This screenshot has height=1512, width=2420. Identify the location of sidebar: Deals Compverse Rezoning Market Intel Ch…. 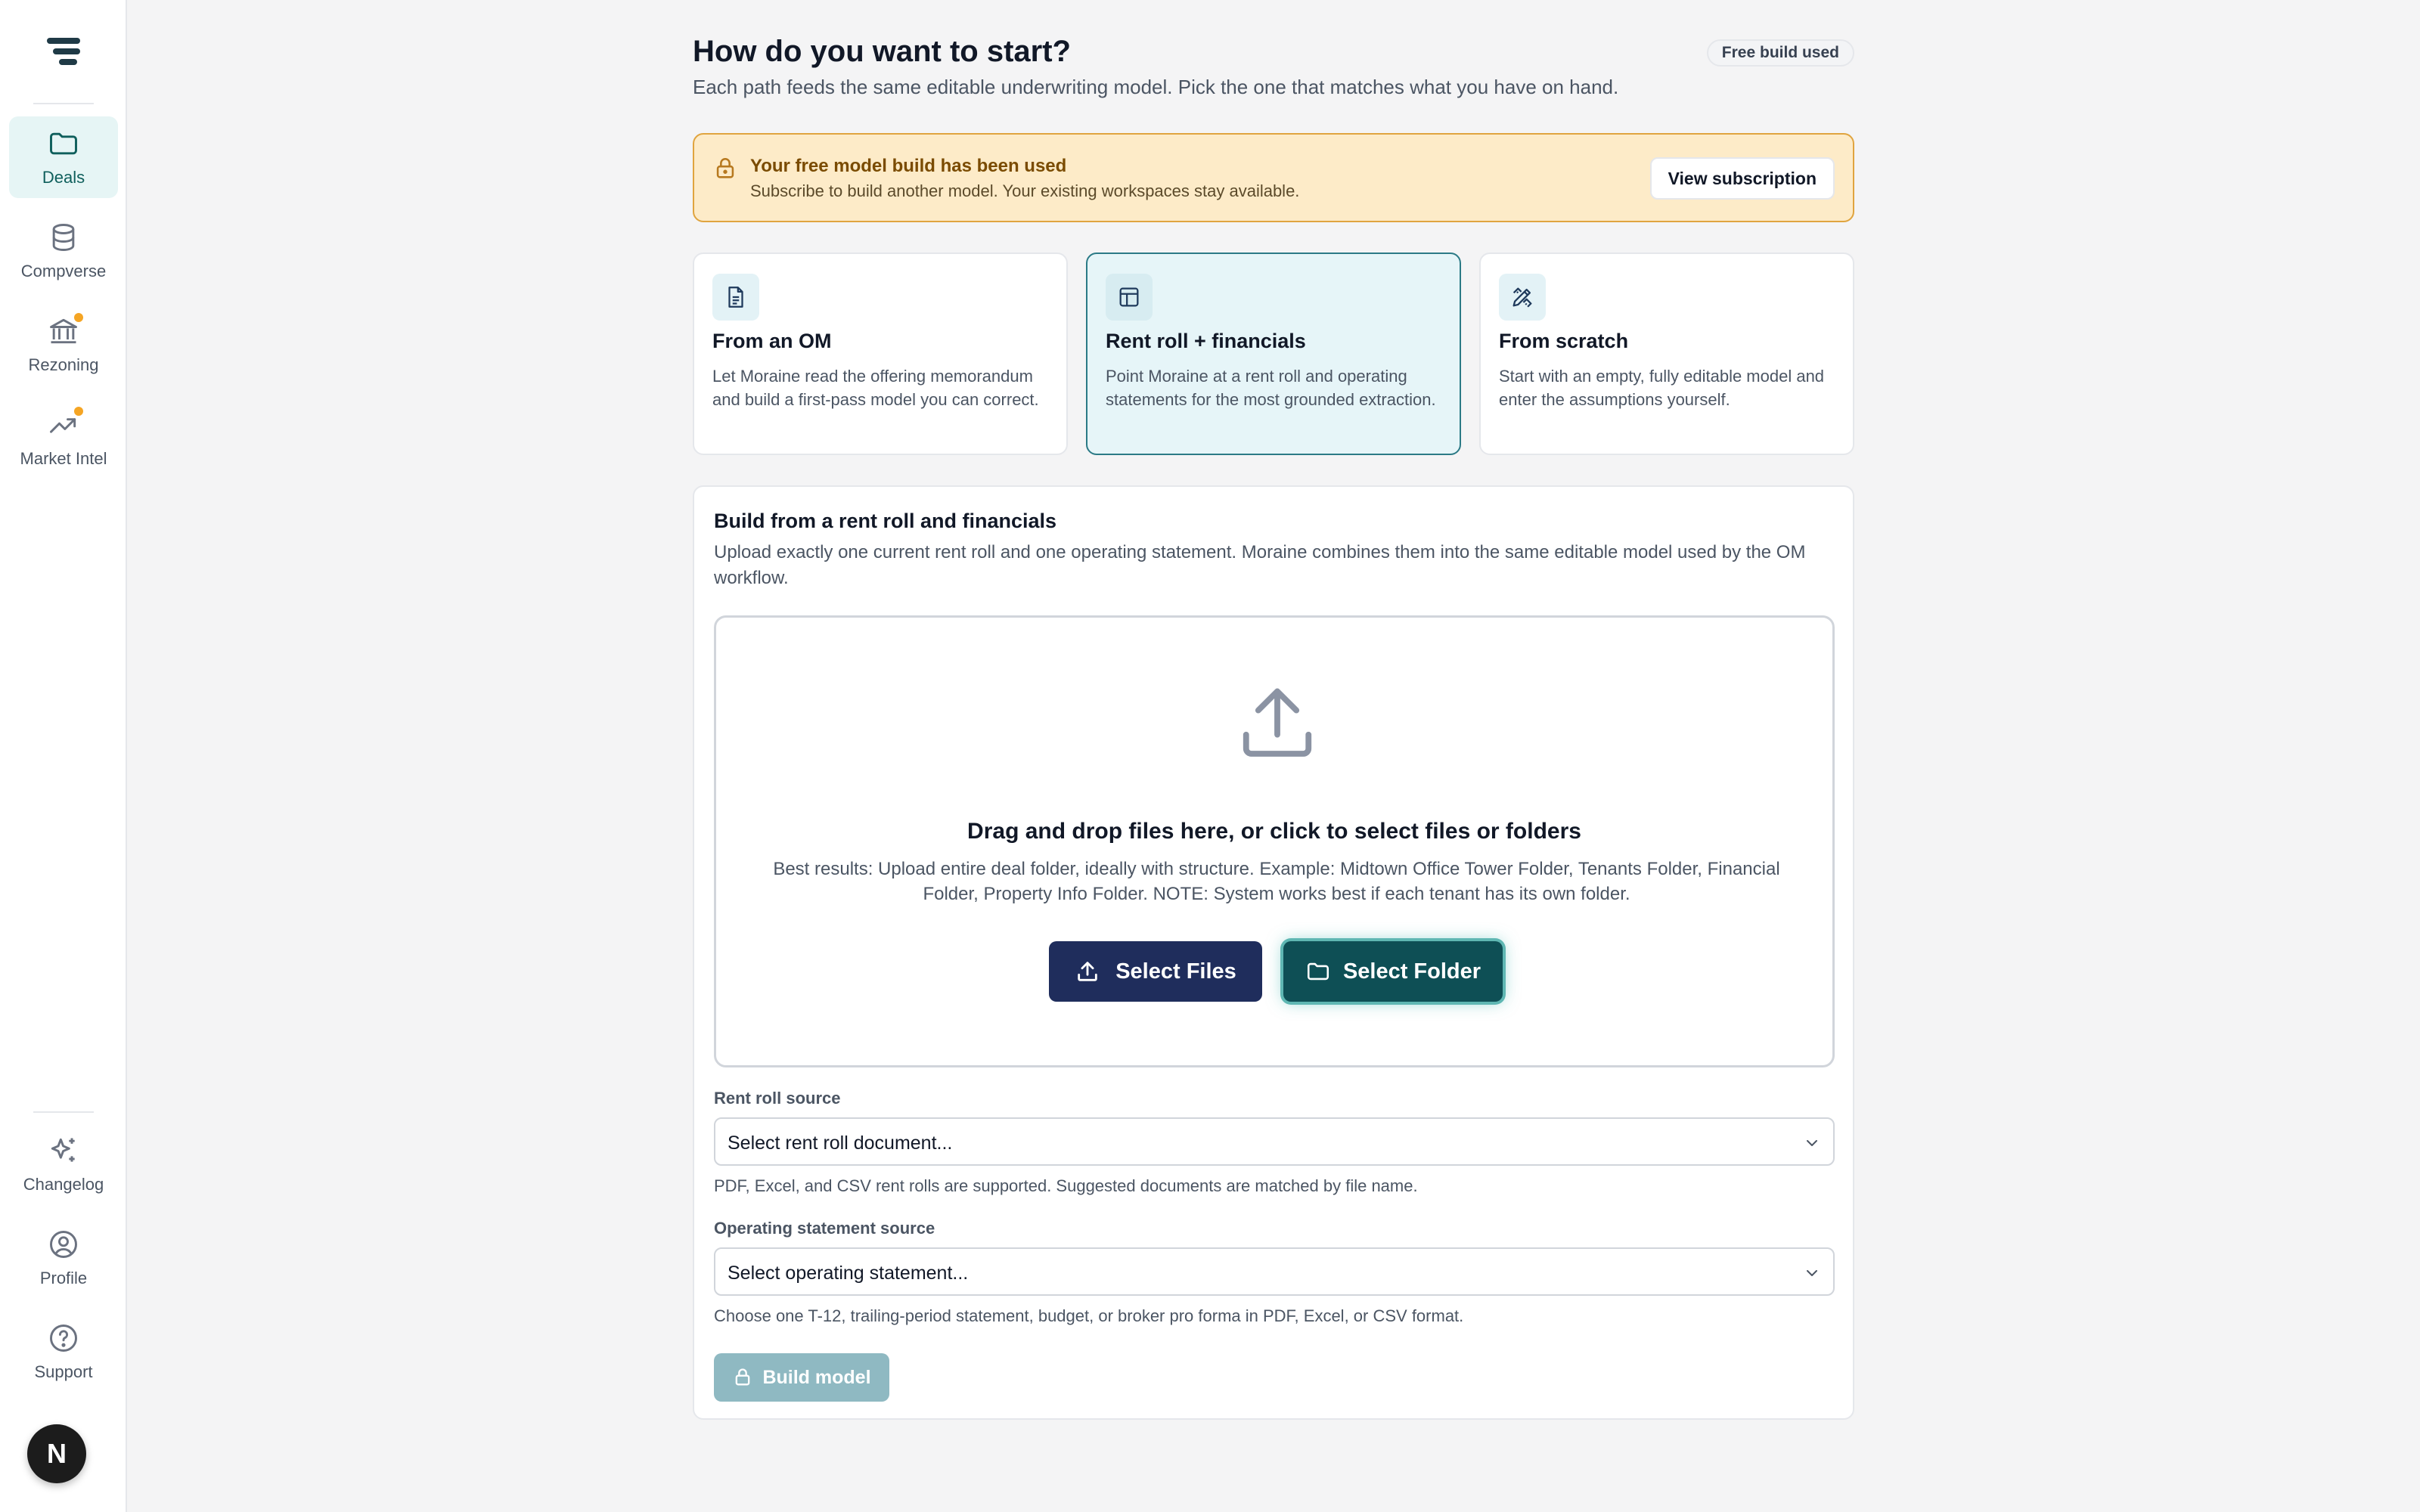
(64, 756).